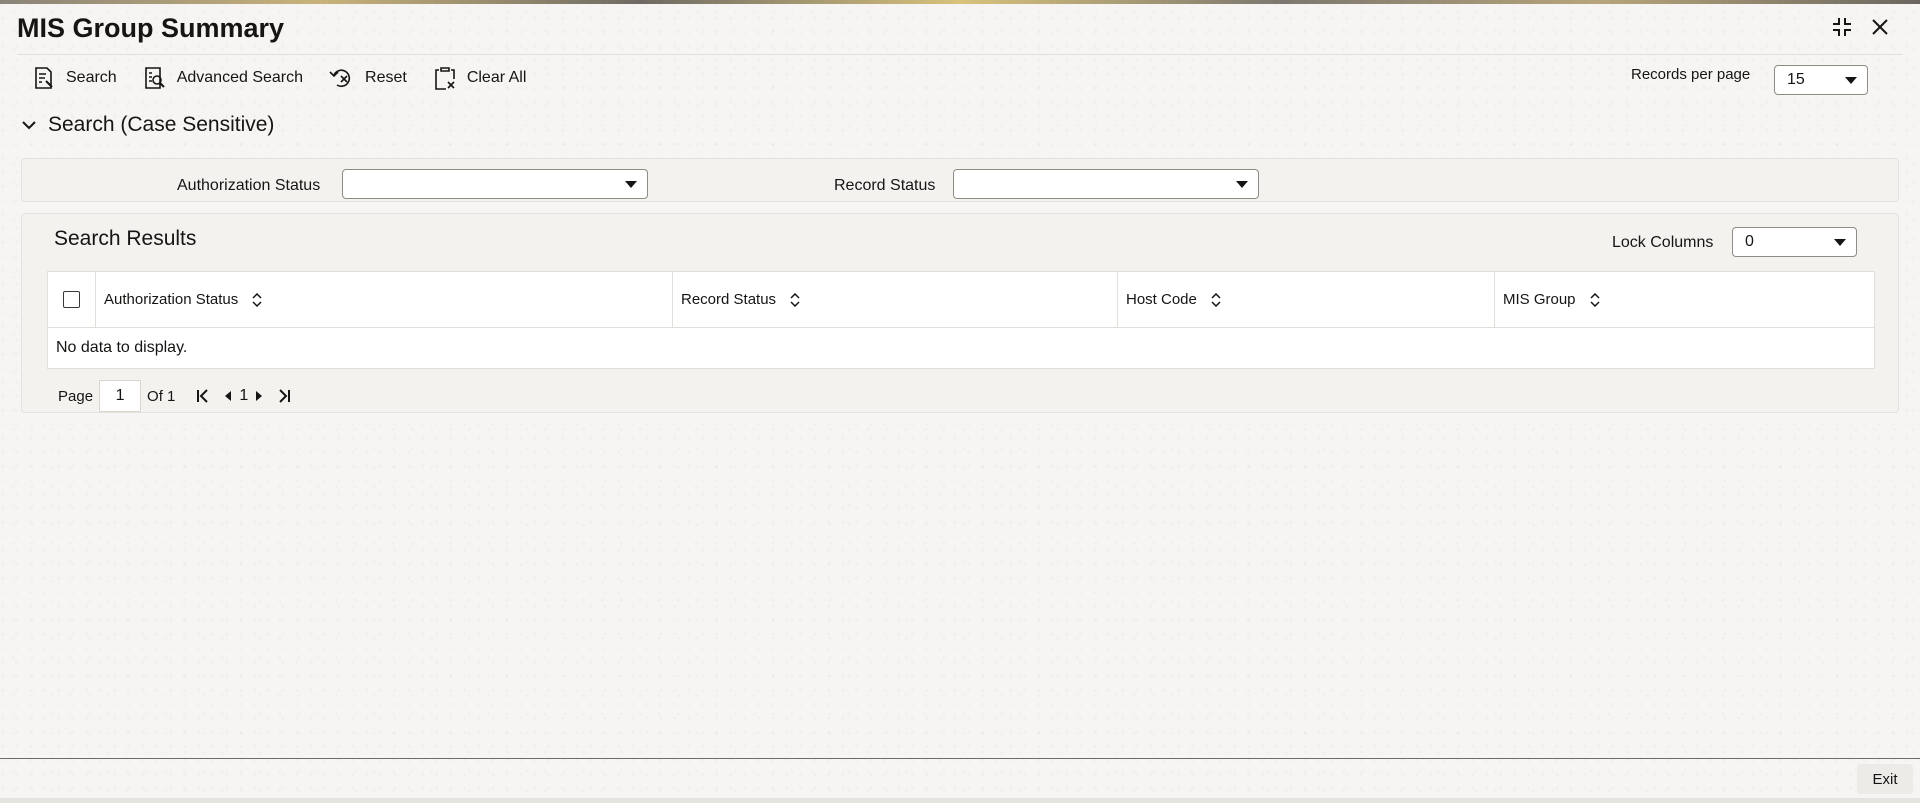  I want to click on search-button: Search, so click(74, 78).